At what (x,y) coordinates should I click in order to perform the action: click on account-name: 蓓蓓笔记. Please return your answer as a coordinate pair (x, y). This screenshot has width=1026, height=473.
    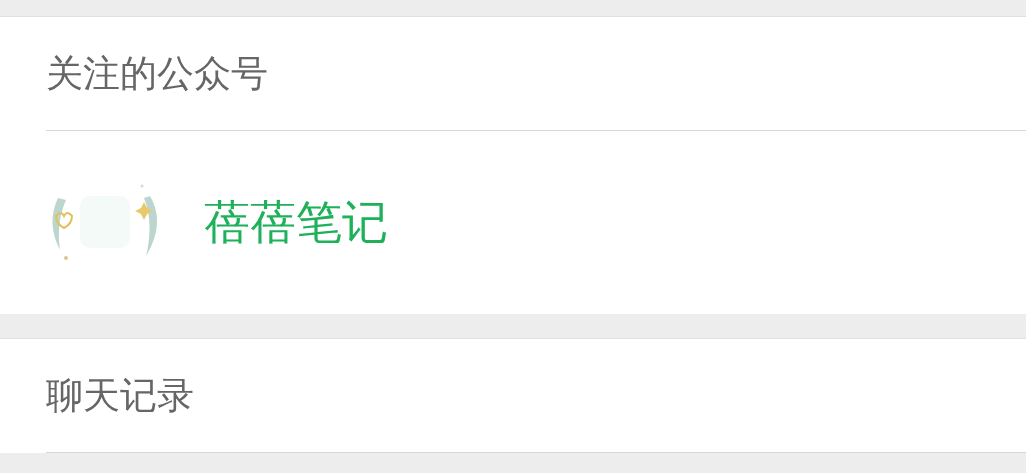
    Looking at the image, I should click on (296, 222).